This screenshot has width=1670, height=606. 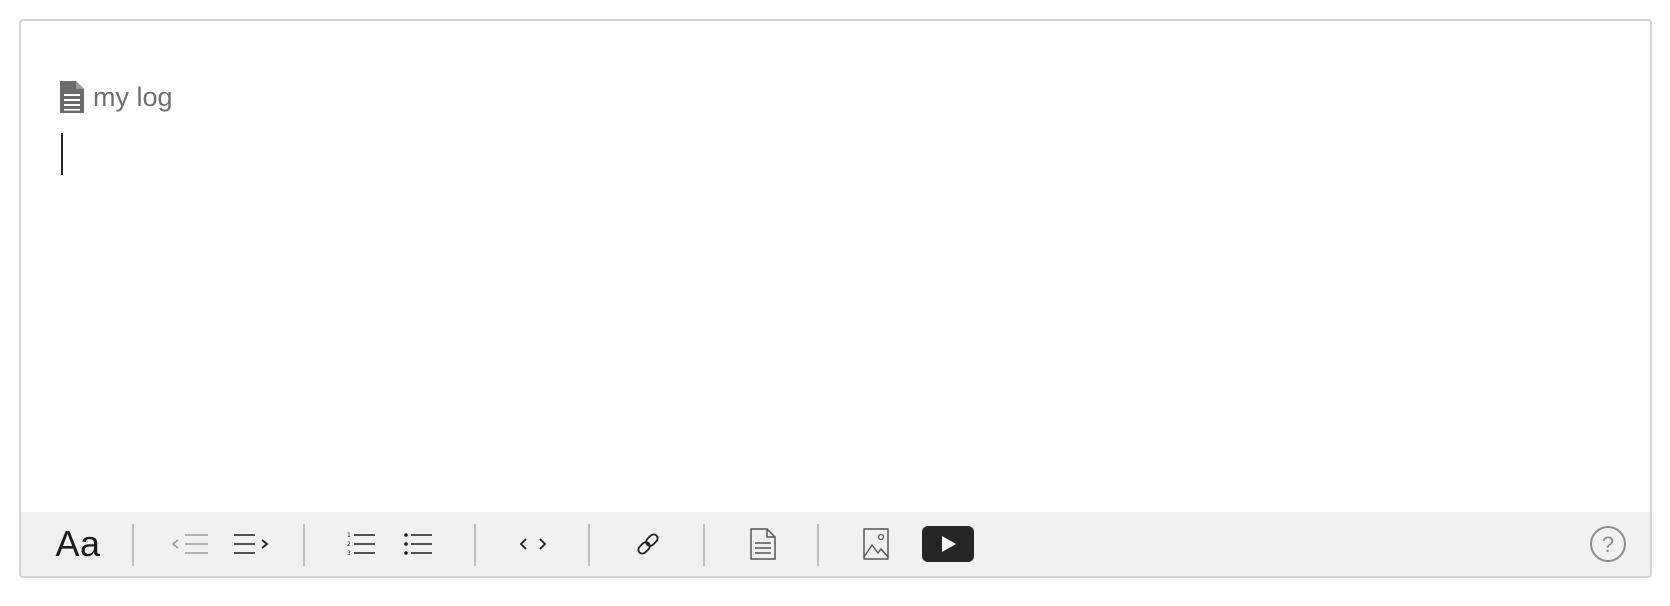 I want to click on bulleted-list-icon, so click(x=418, y=544).